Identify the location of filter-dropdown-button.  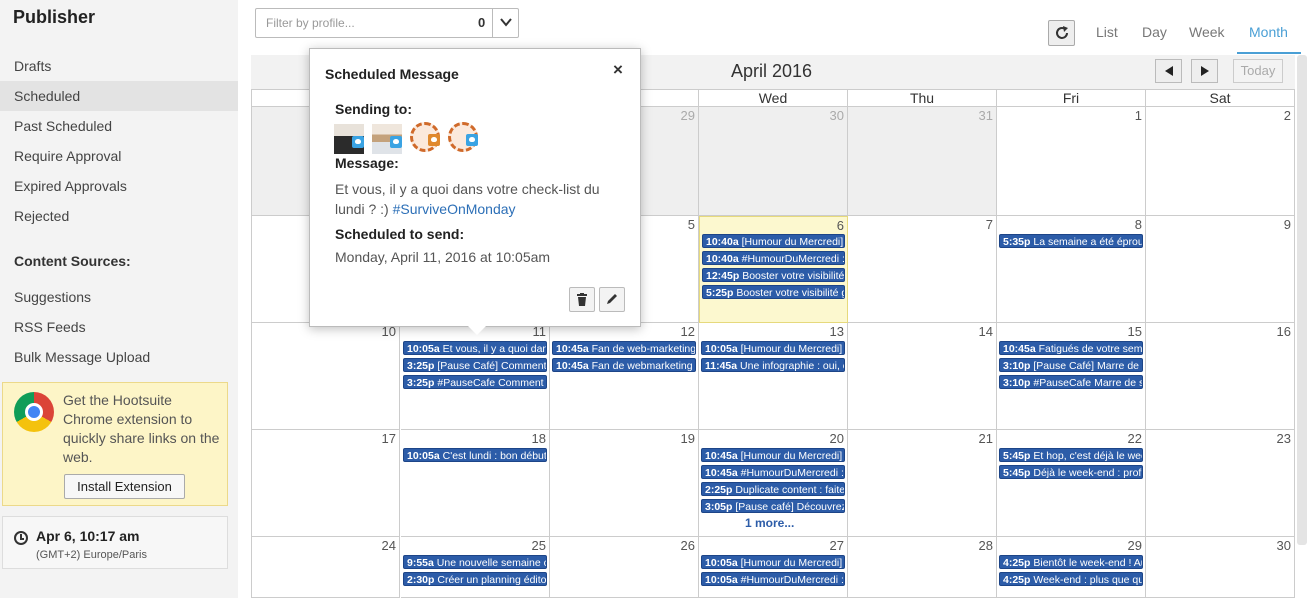
(505, 23).